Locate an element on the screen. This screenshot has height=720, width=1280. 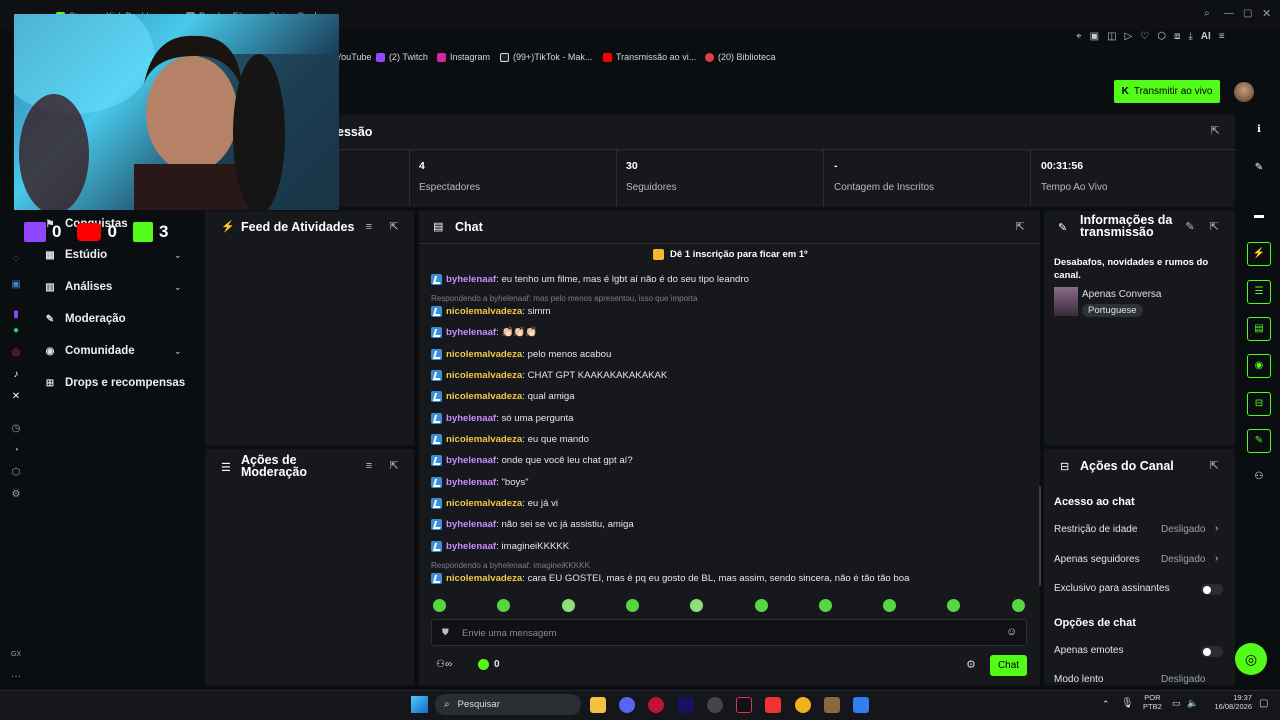
gx-icon: GX is located at coordinates (16, 655).